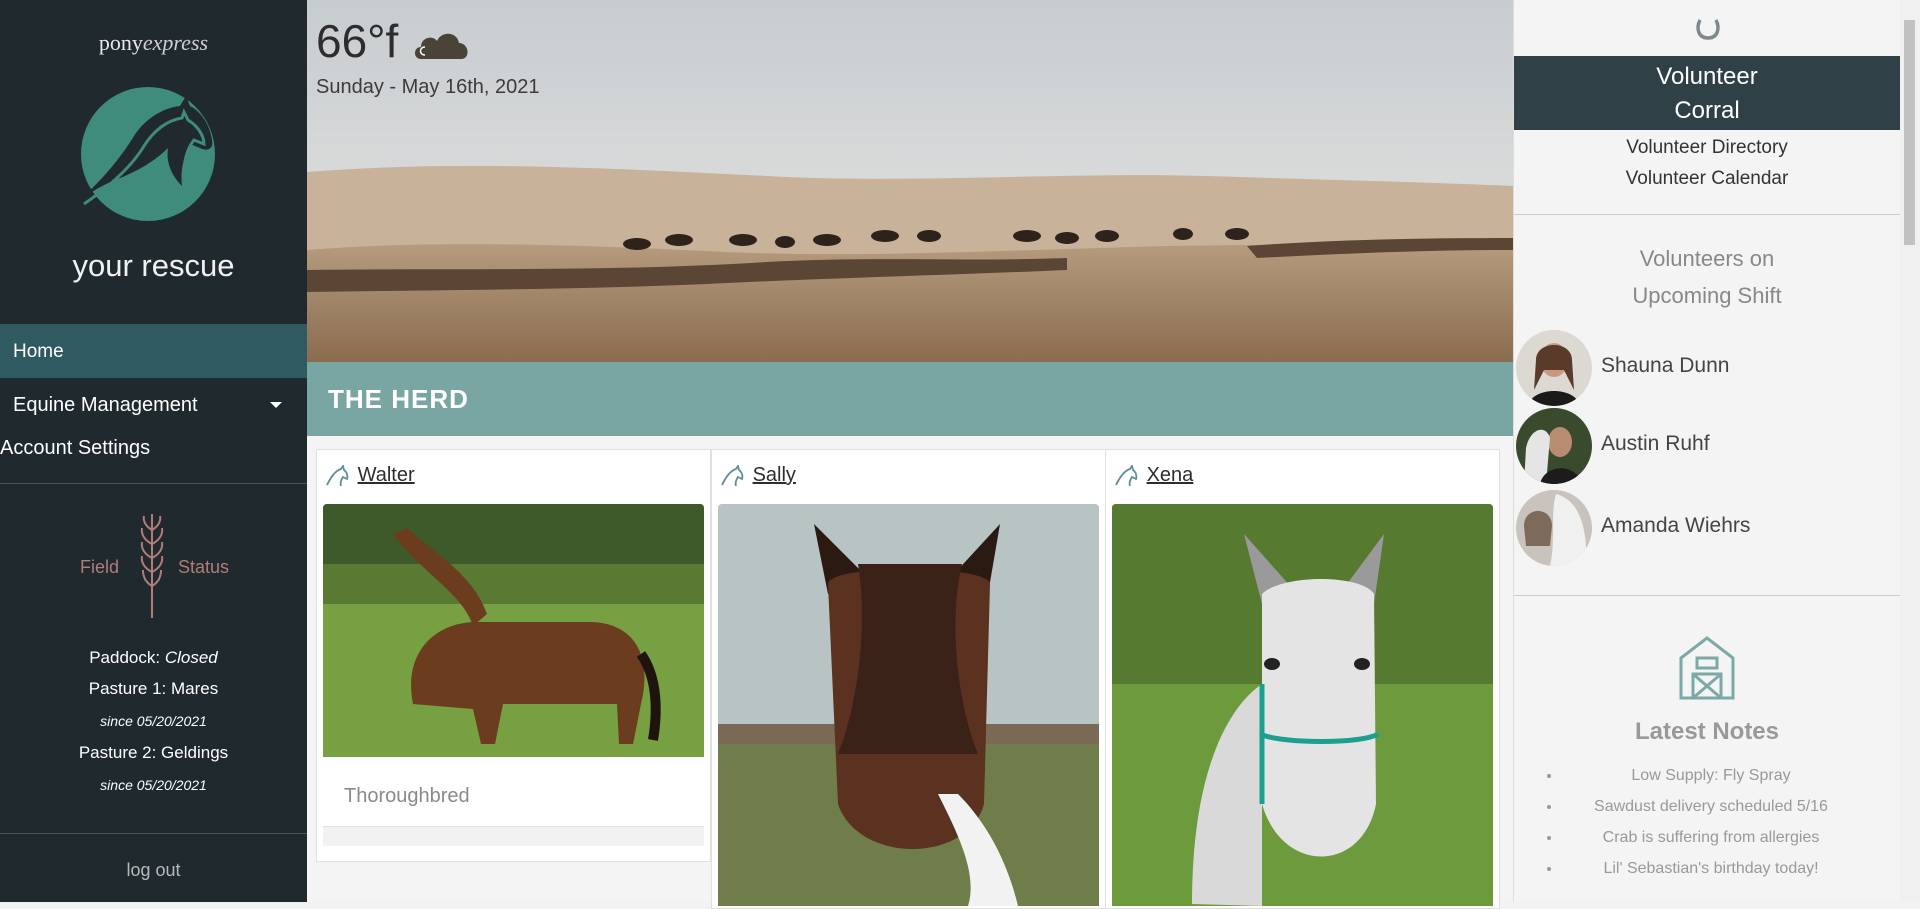  I want to click on volunteer-item: Shauna Dunn, so click(1706, 369).